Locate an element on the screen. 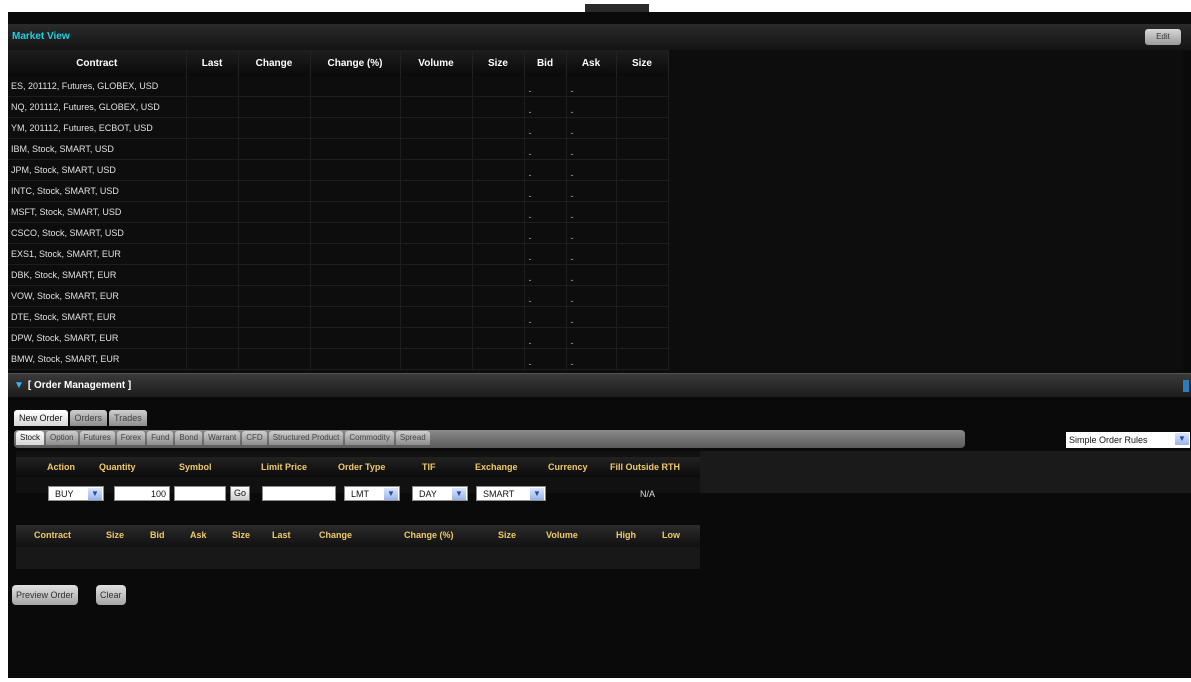 Image resolution: width=1191 pixels, height=682 pixels. col-header-order-type: Order Type is located at coordinates (362, 467).